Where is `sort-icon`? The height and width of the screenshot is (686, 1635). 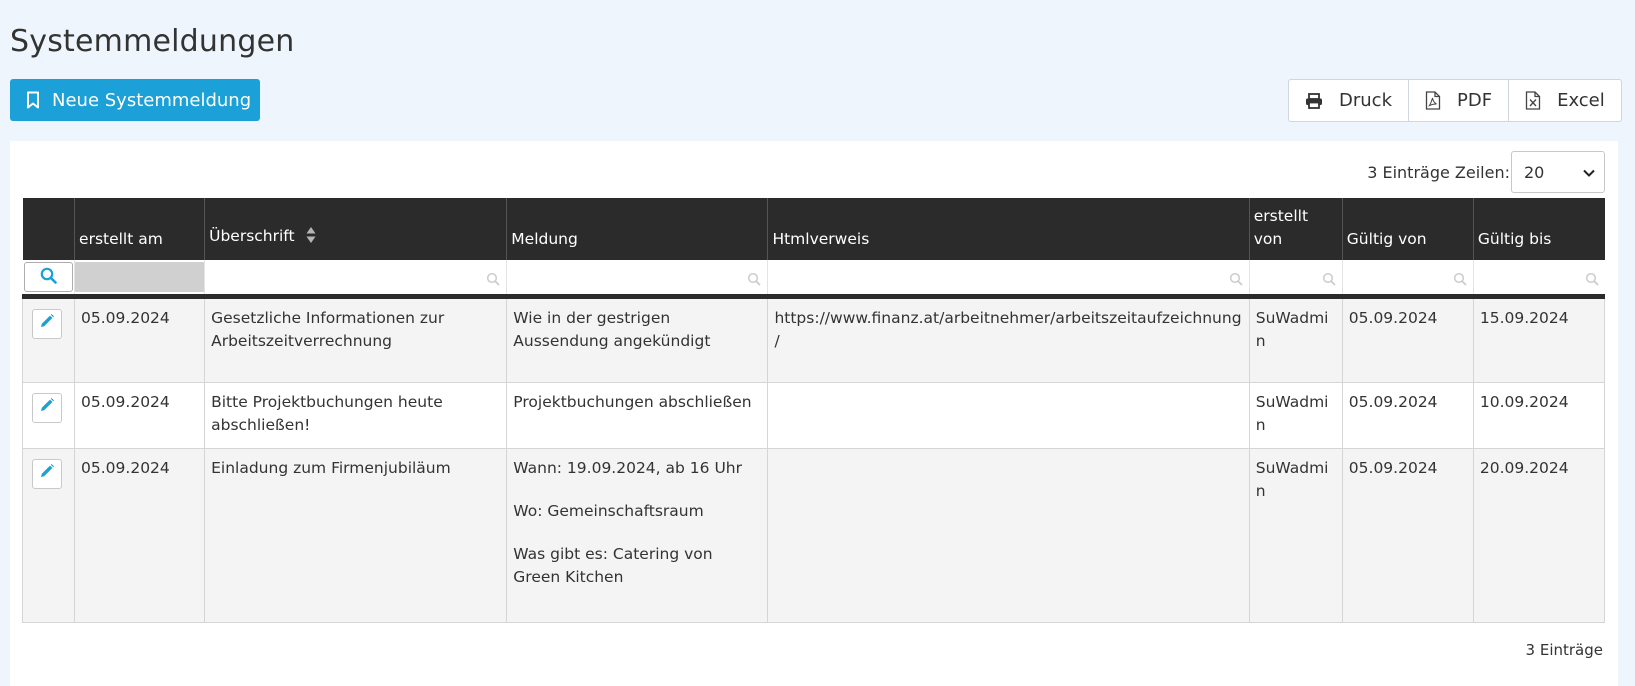 sort-icon is located at coordinates (311, 238).